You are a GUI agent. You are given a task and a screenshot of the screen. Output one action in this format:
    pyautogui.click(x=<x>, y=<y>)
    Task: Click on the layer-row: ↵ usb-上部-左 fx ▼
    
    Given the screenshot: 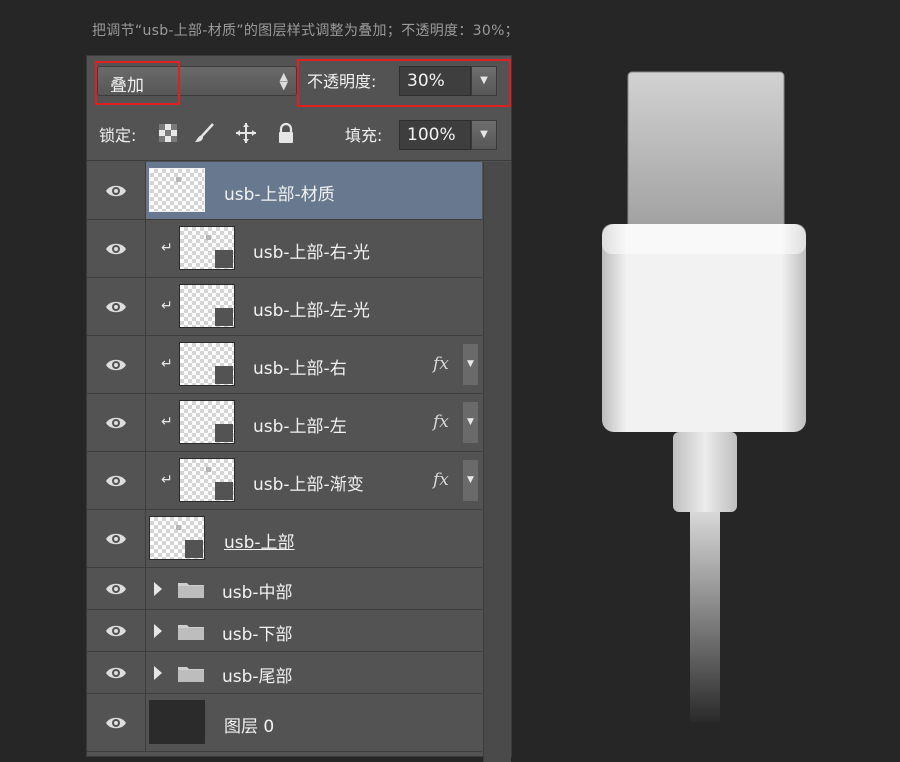 What is the action you would take?
    pyautogui.click(x=284, y=423)
    